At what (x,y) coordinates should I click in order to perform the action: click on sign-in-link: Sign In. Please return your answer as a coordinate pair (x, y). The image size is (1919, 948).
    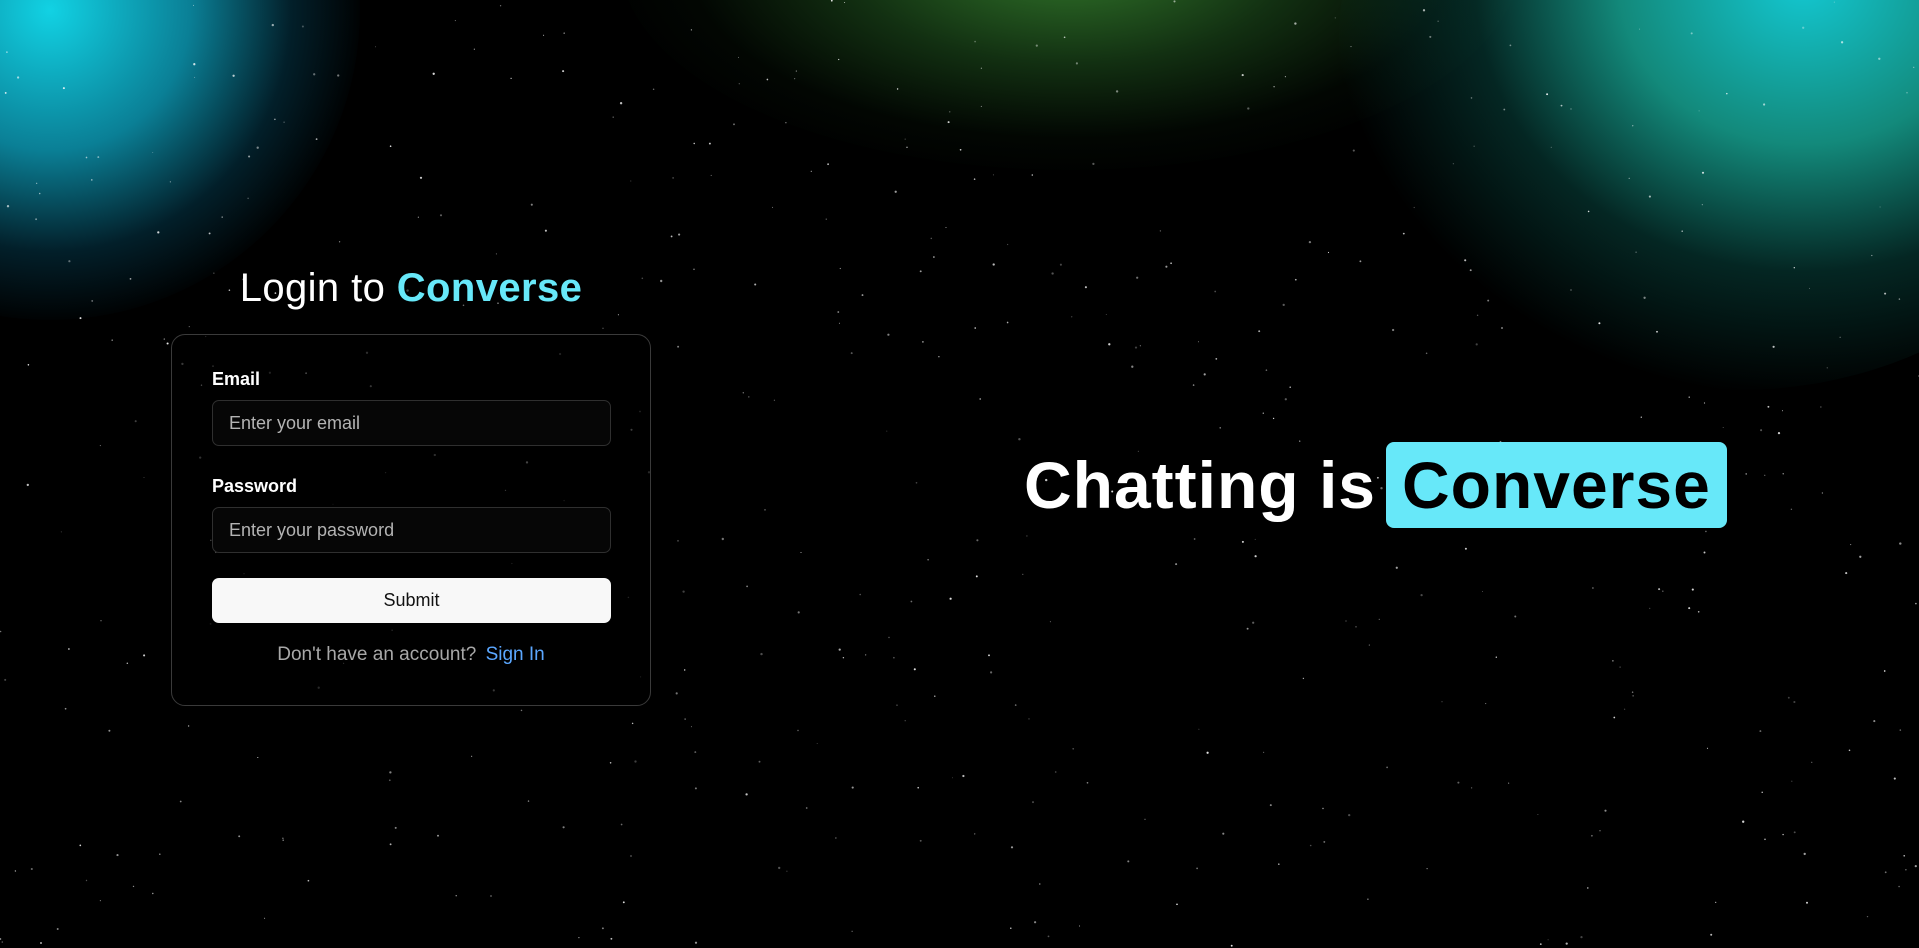
    Looking at the image, I should click on (515, 654).